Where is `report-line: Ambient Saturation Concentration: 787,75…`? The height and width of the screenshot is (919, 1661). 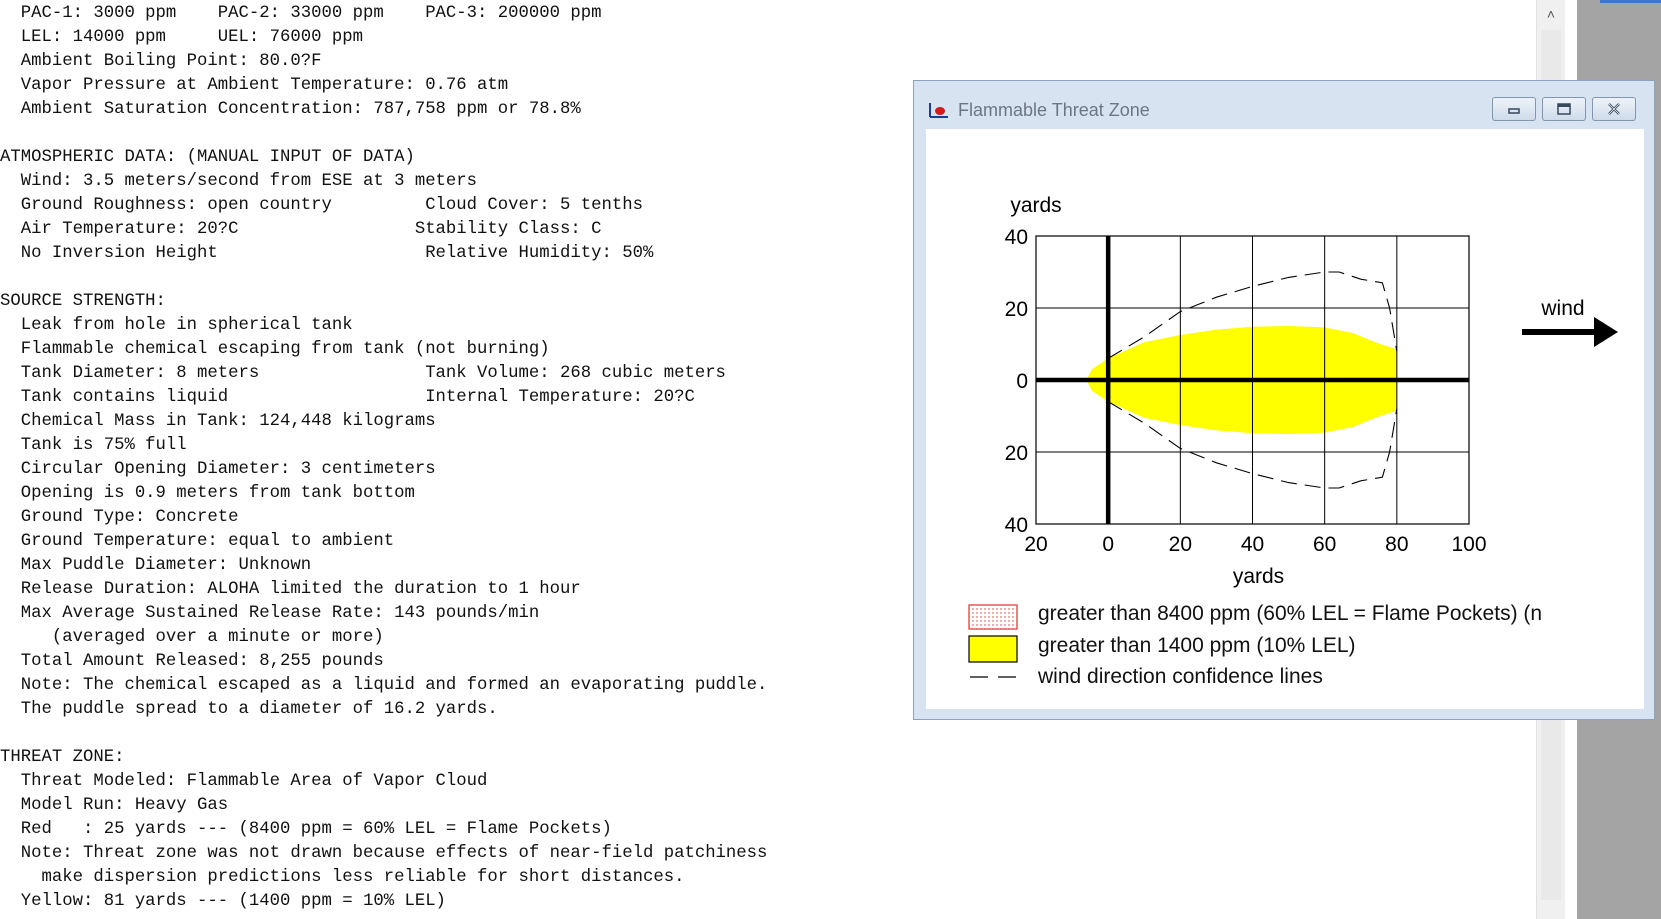 report-line: Ambient Saturation Concentration: 787,75… is located at coordinates (290, 109).